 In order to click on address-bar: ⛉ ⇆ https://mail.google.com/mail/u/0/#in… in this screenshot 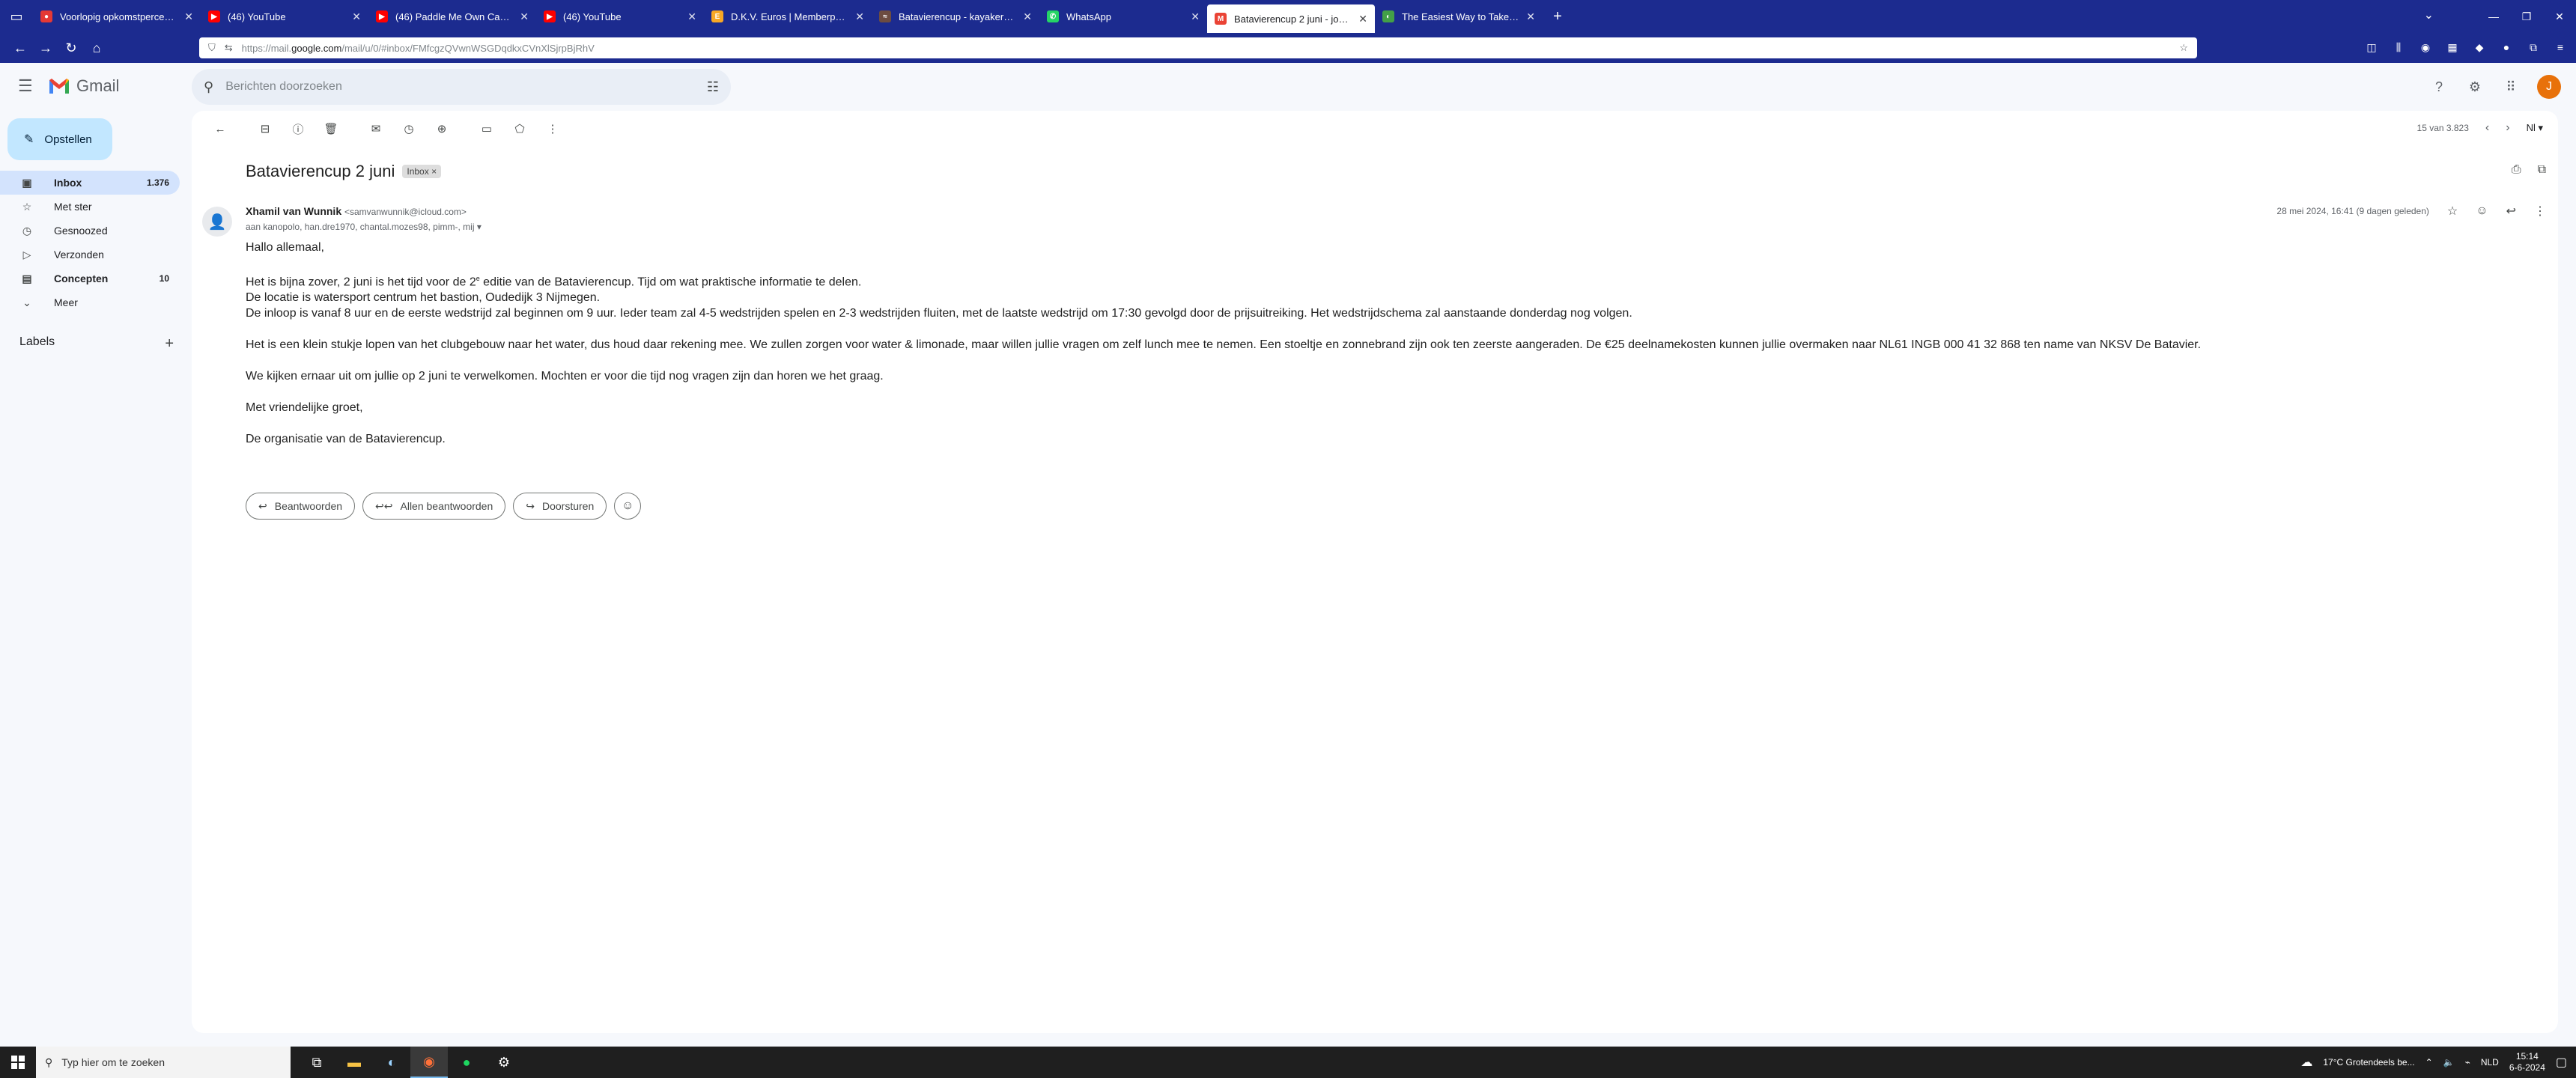, I will do `click(1198, 47)`.